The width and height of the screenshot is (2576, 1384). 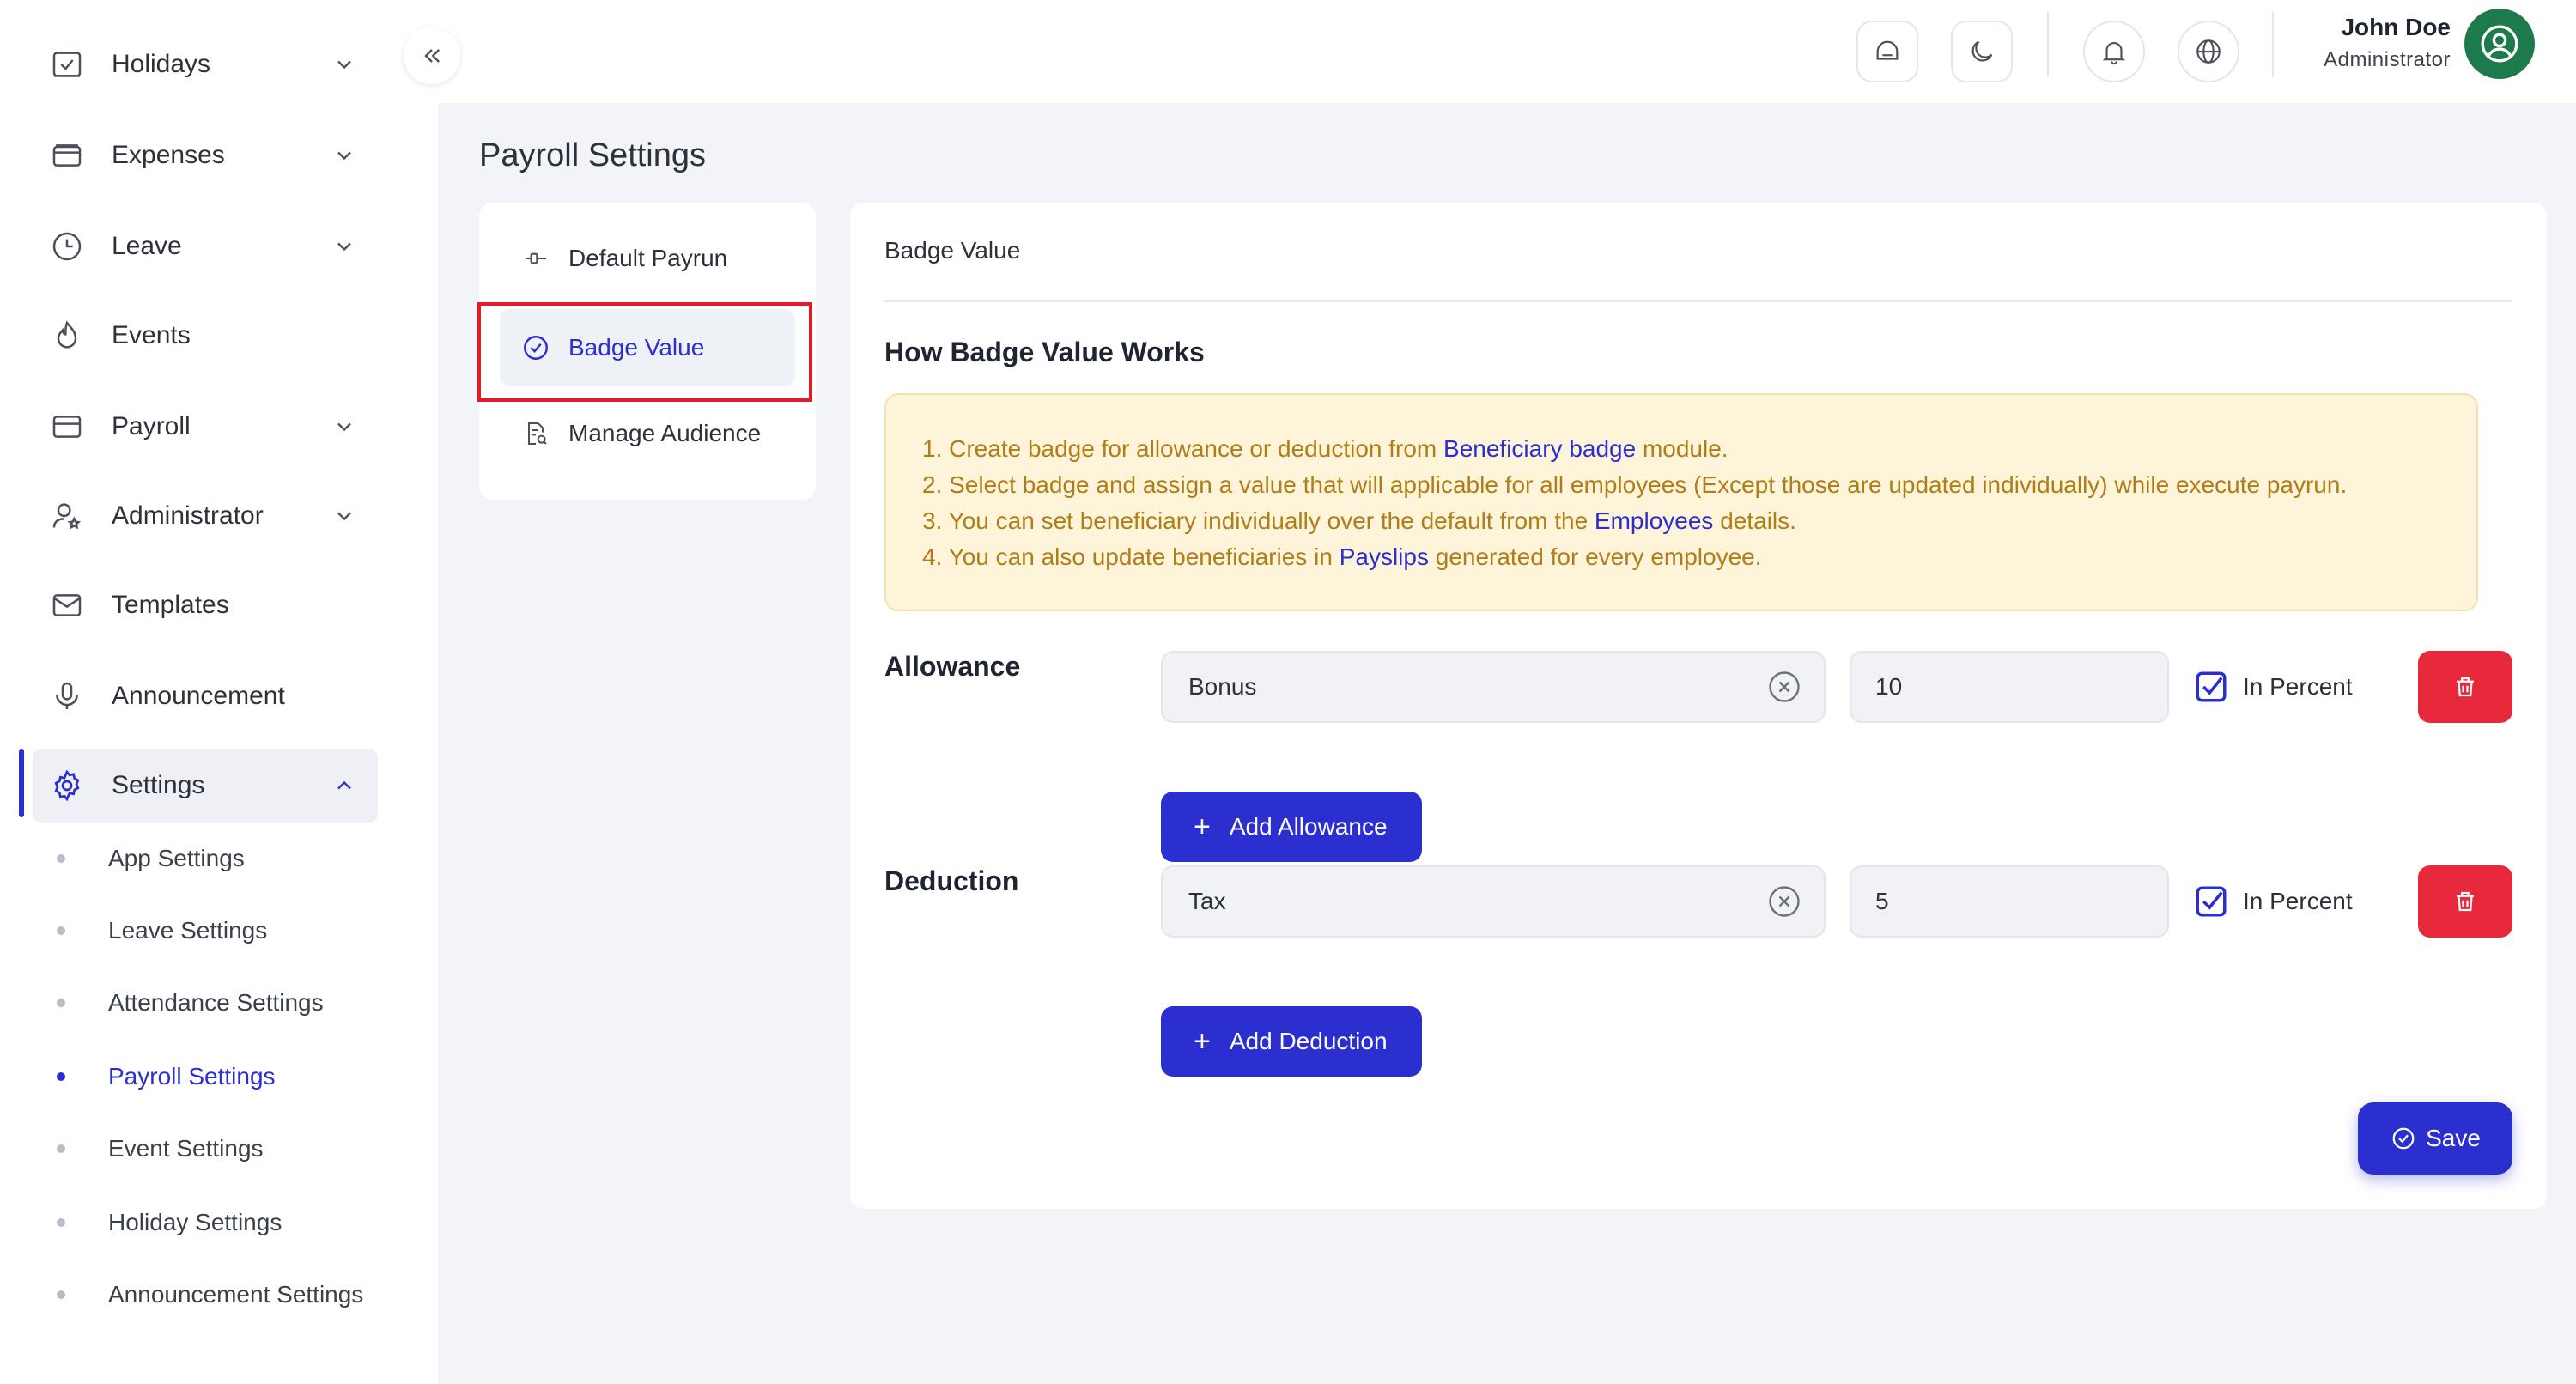 What do you see at coordinates (2211, 687) in the screenshot?
I see `checkbox-checked-icon` at bounding box center [2211, 687].